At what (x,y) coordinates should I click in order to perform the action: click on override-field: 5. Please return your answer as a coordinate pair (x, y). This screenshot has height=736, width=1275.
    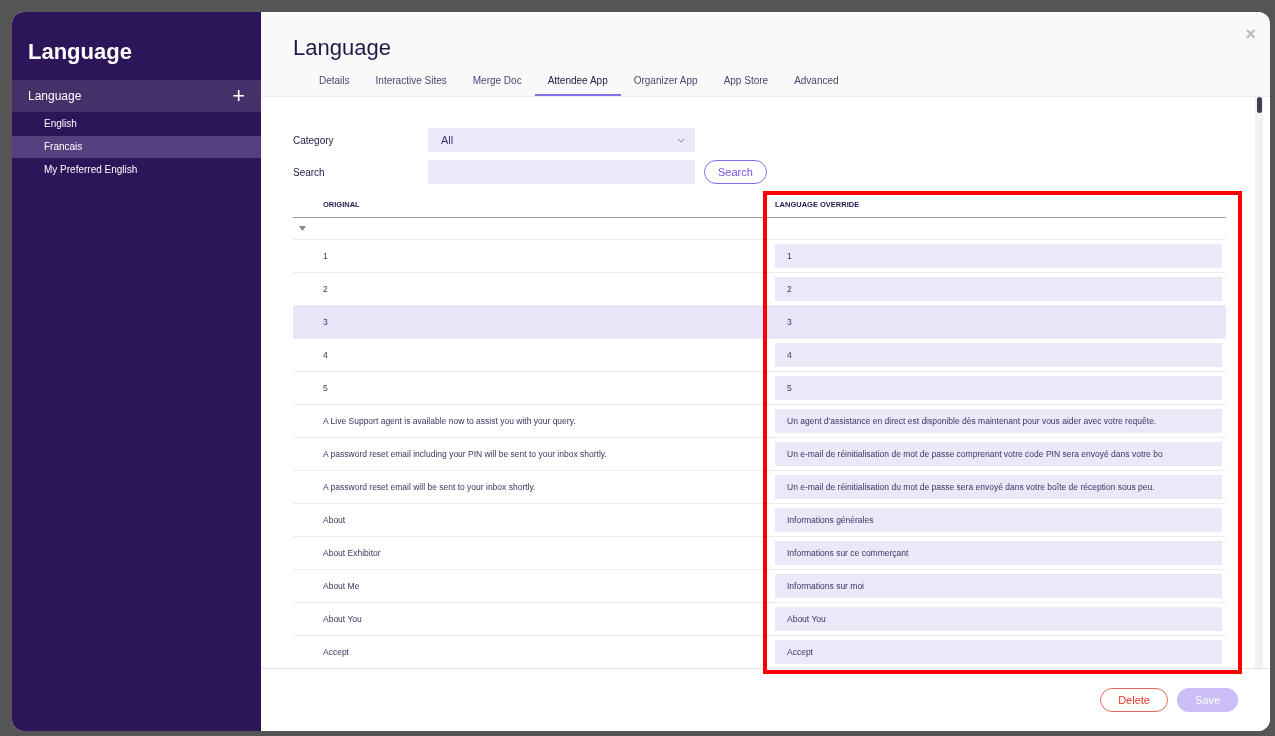
    Looking at the image, I should click on (998, 388).